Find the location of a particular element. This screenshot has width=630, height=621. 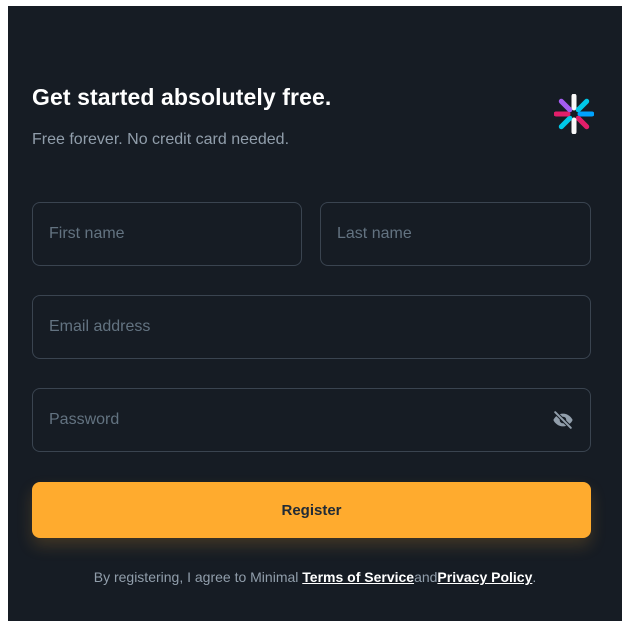

page-title: Get started absolutely free. is located at coordinates (182, 97).